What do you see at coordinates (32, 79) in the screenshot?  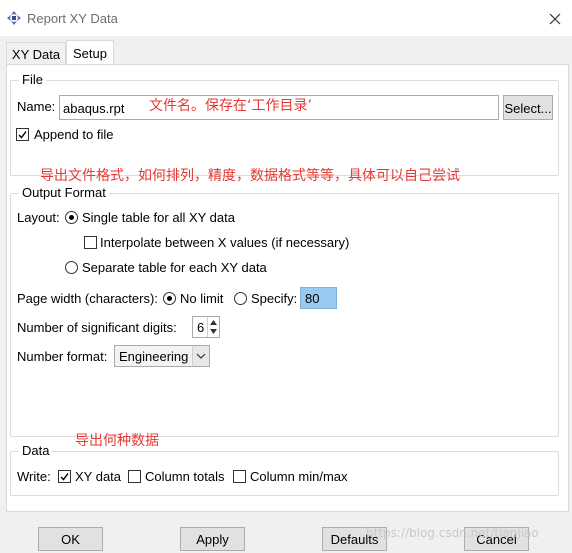 I see `file-legend: File` at bounding box center [32, 79].